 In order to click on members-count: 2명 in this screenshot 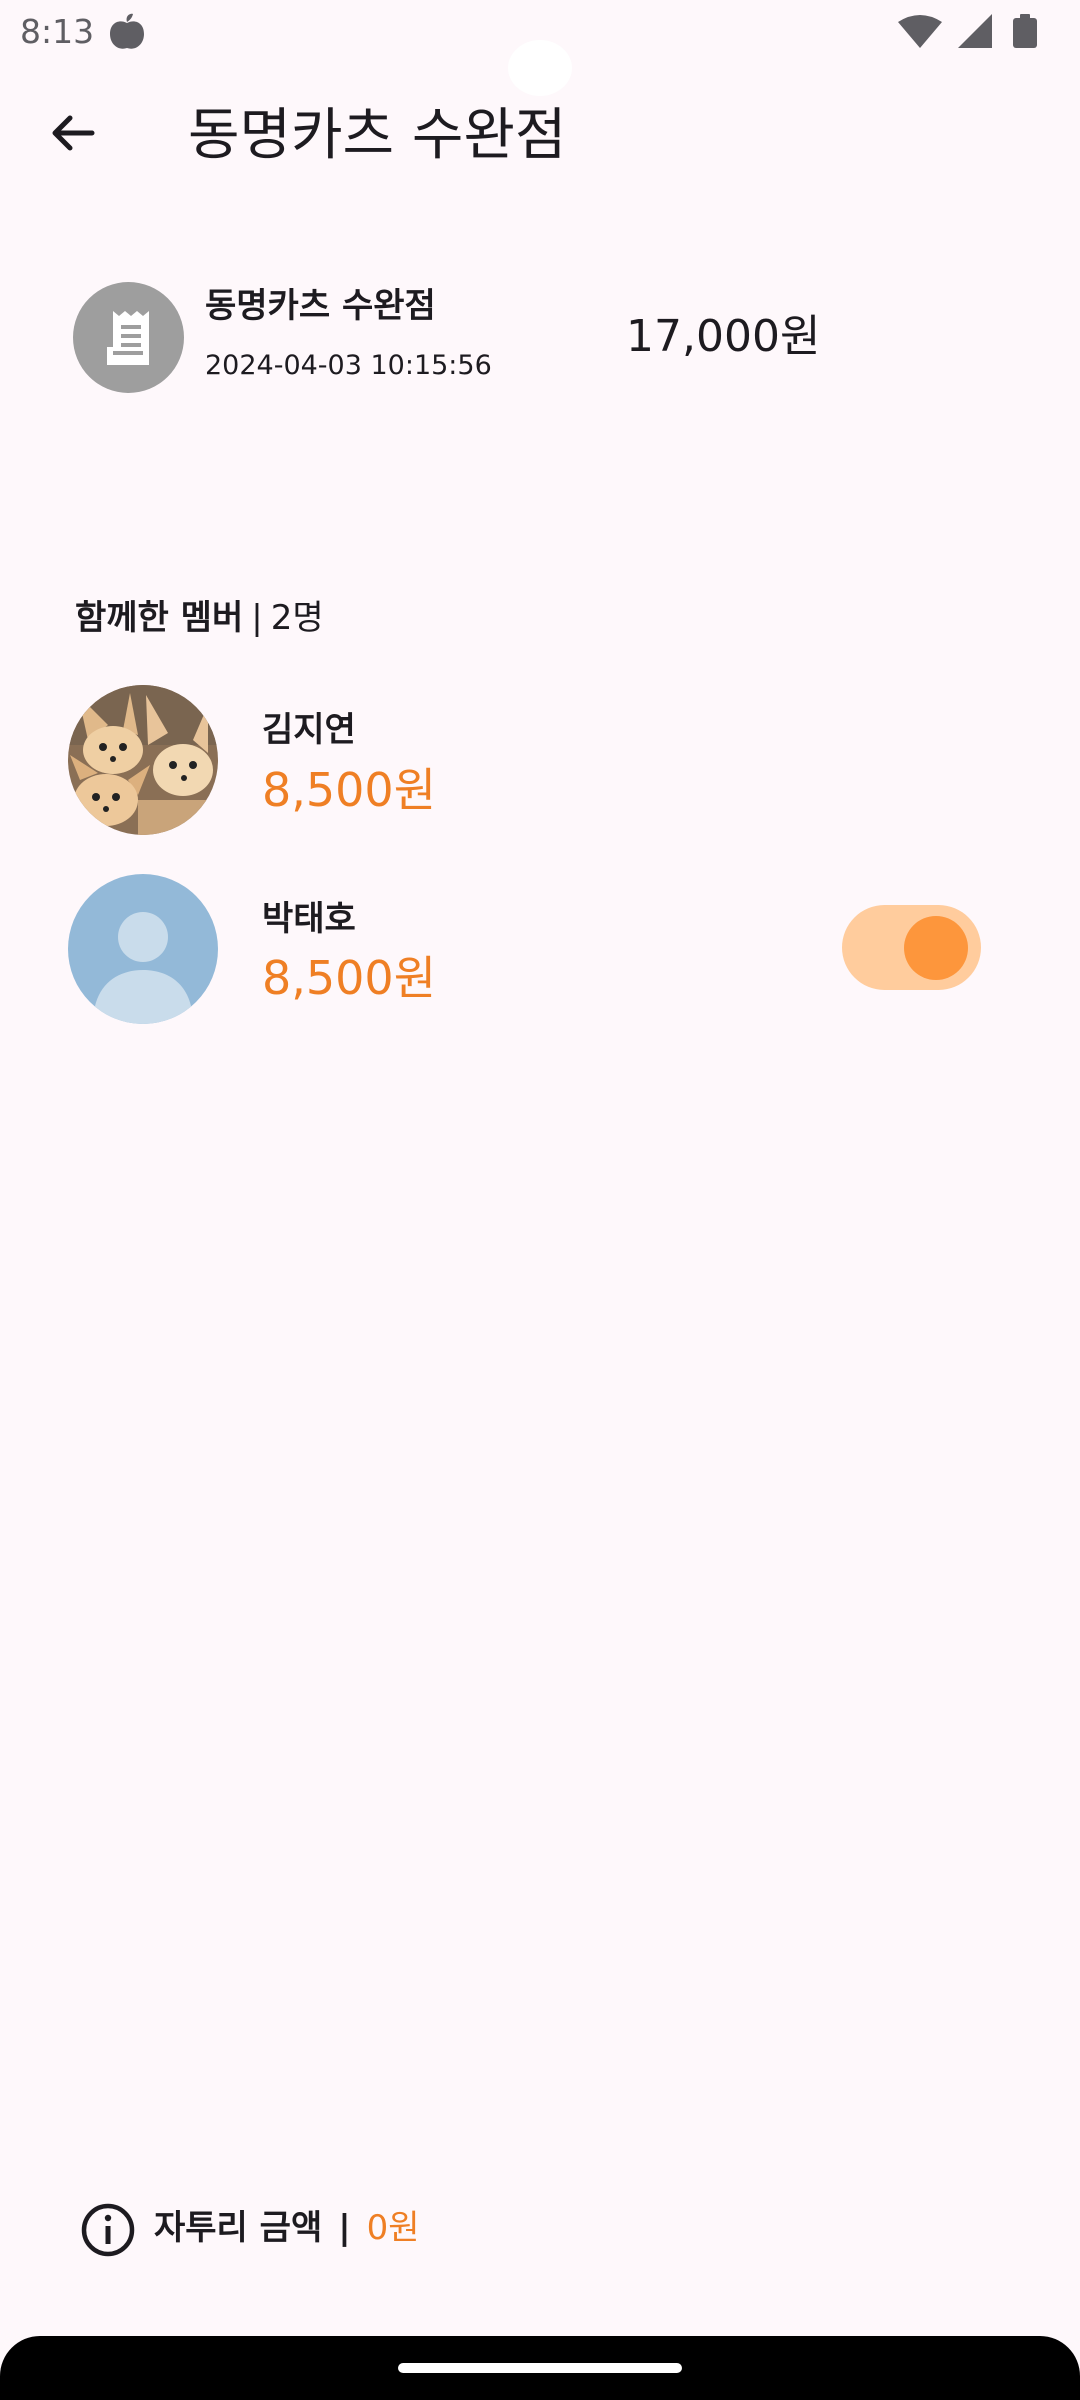, I will do `click(297, 618)`.